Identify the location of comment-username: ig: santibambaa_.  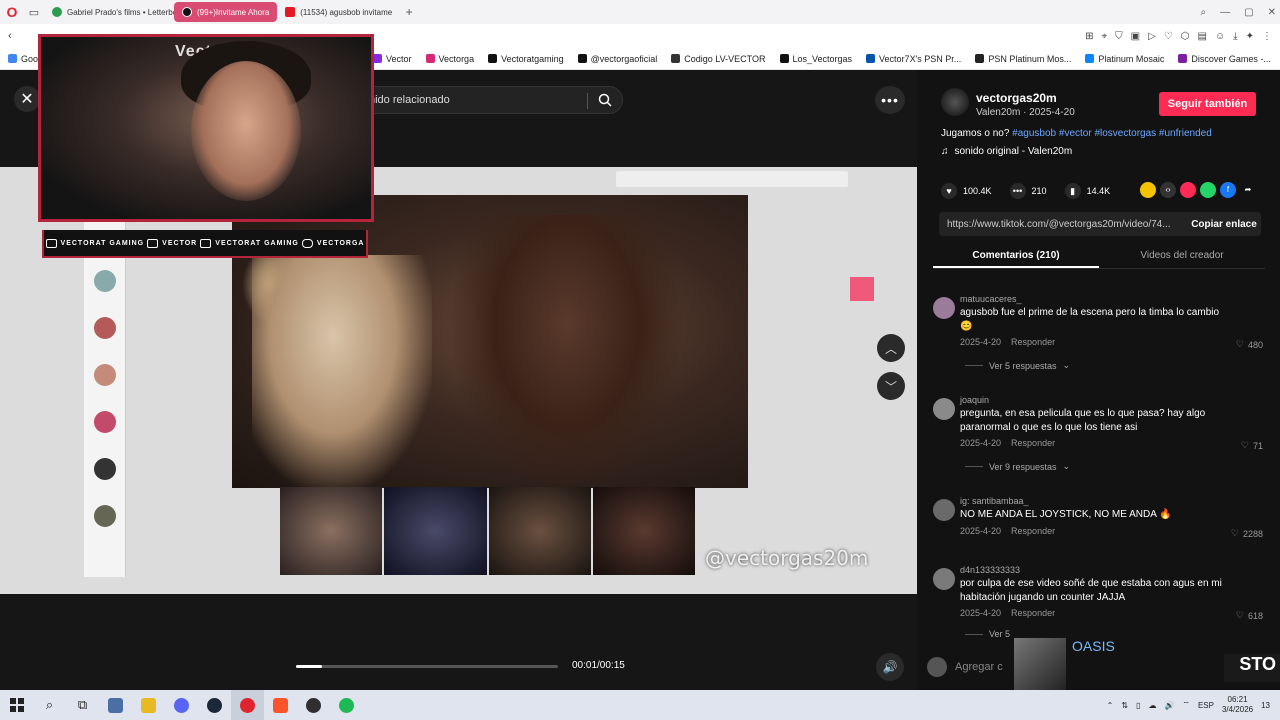
(994, 501).